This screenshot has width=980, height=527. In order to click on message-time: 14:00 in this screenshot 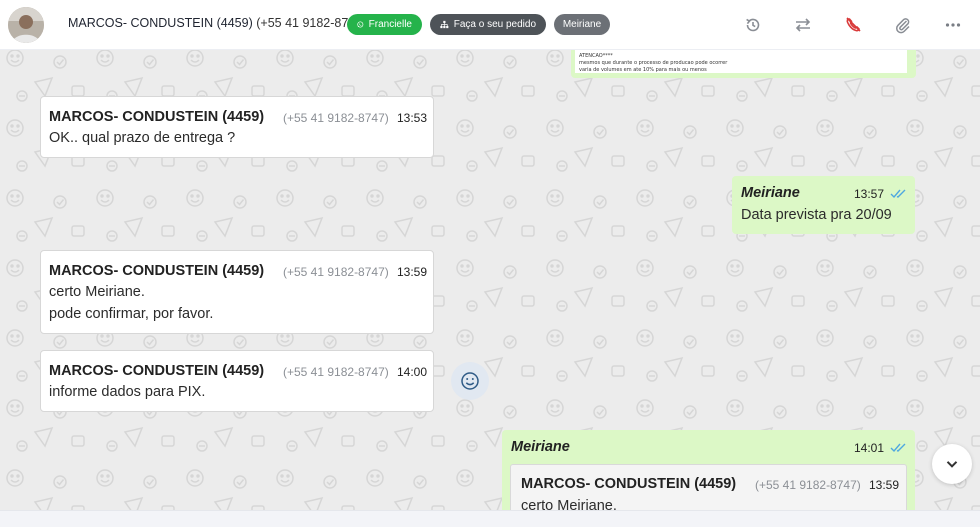, I will do `click(412, 372)`.